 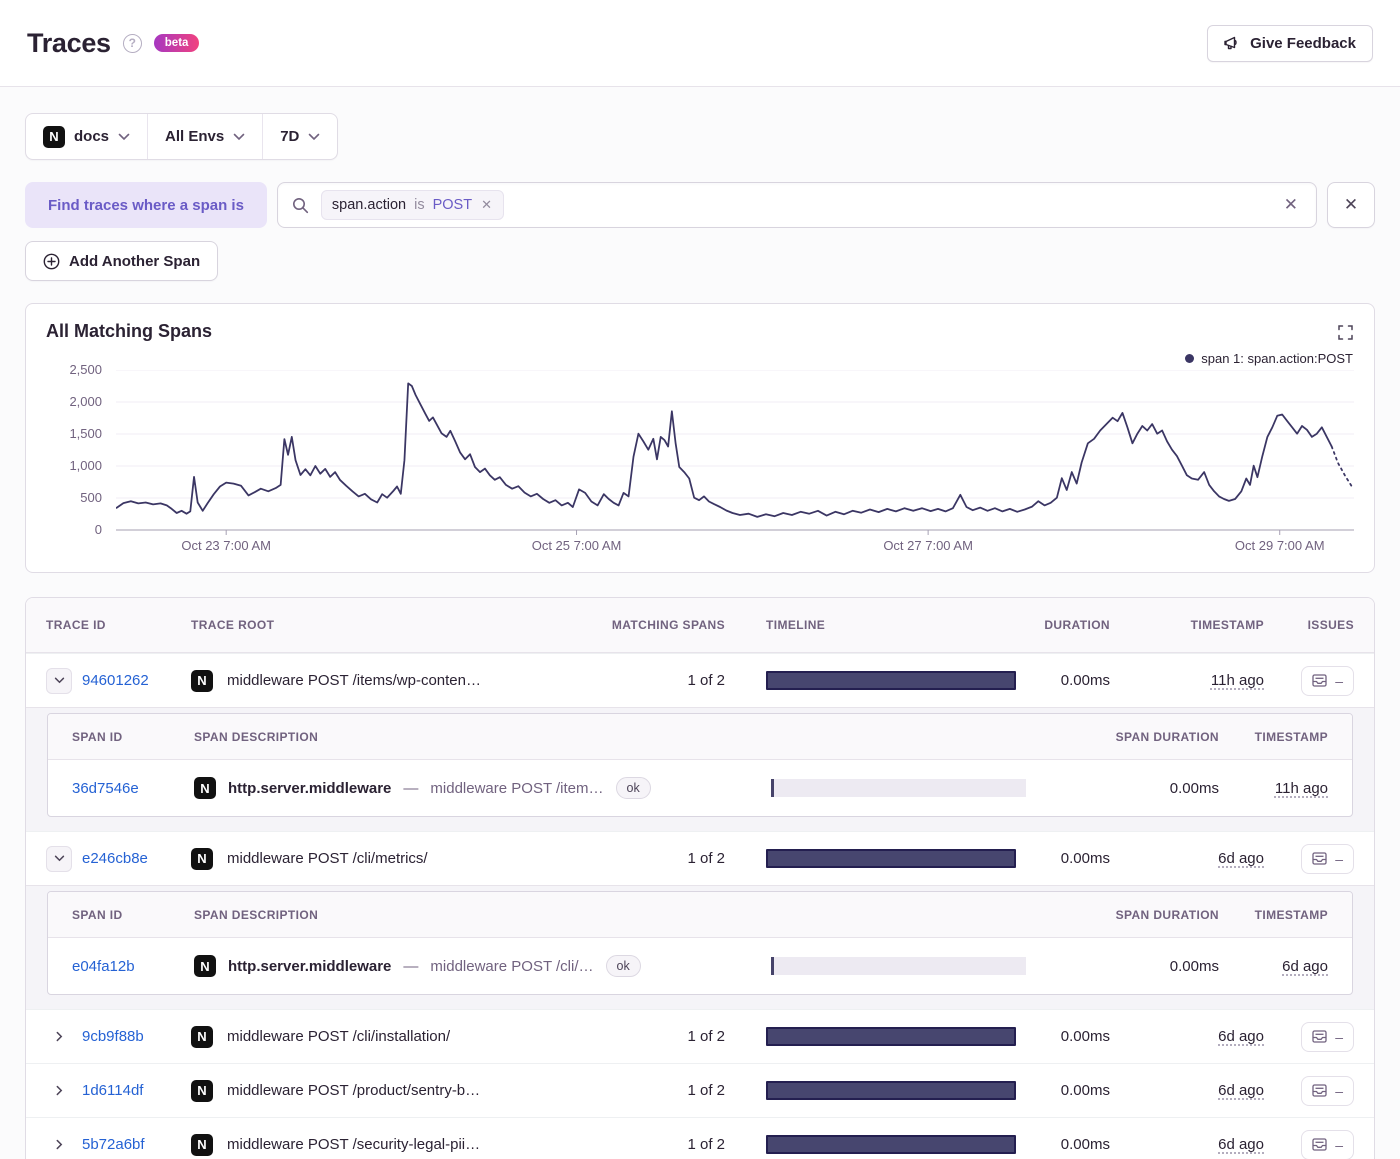 What do you see at coordinates (85, 433) in the screenshot?
I see `y-axis-label: 1,500` at bounding box center [85, 433].